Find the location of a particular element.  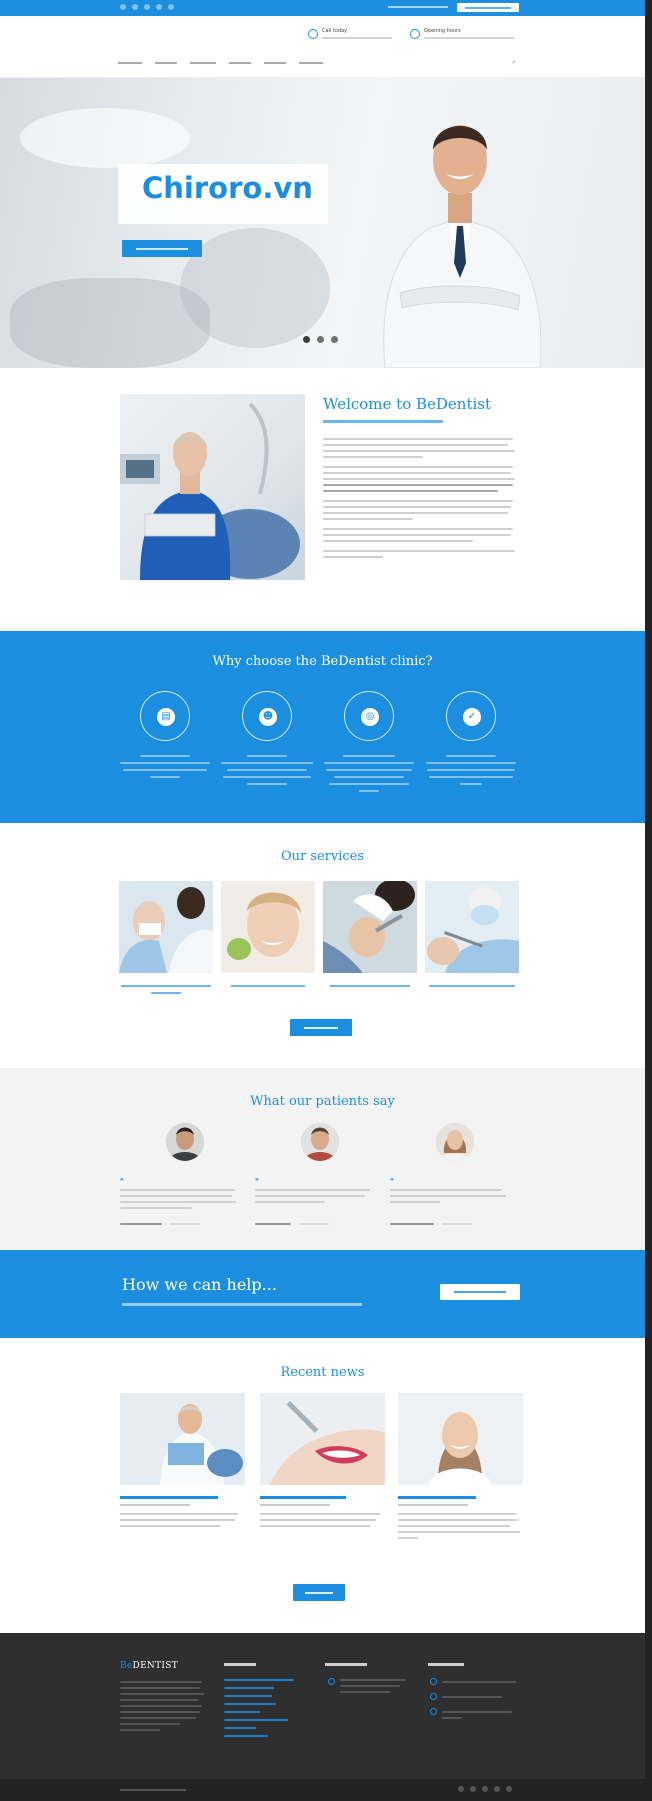

footer-logo: BeDENTIST is located at coordinates (149, 1666).